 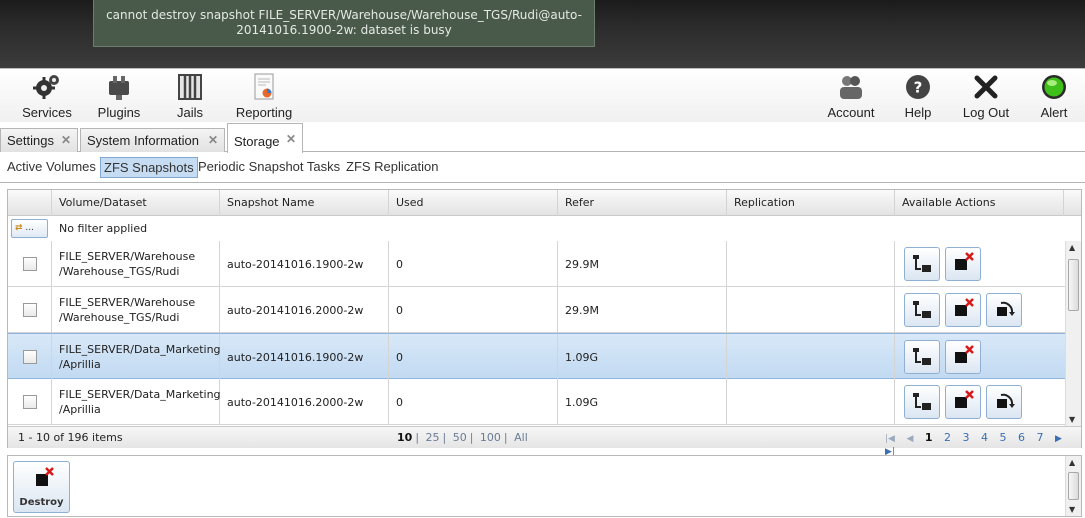 I want to click on services-label: Services, so click(x=47, y=112).